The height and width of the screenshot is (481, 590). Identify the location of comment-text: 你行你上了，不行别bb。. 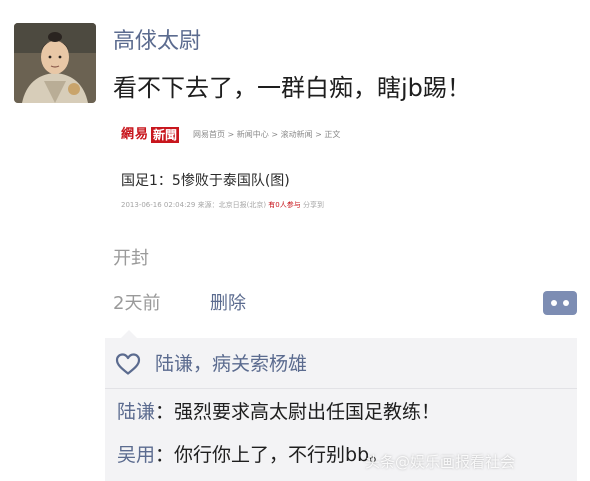
(281, 455).